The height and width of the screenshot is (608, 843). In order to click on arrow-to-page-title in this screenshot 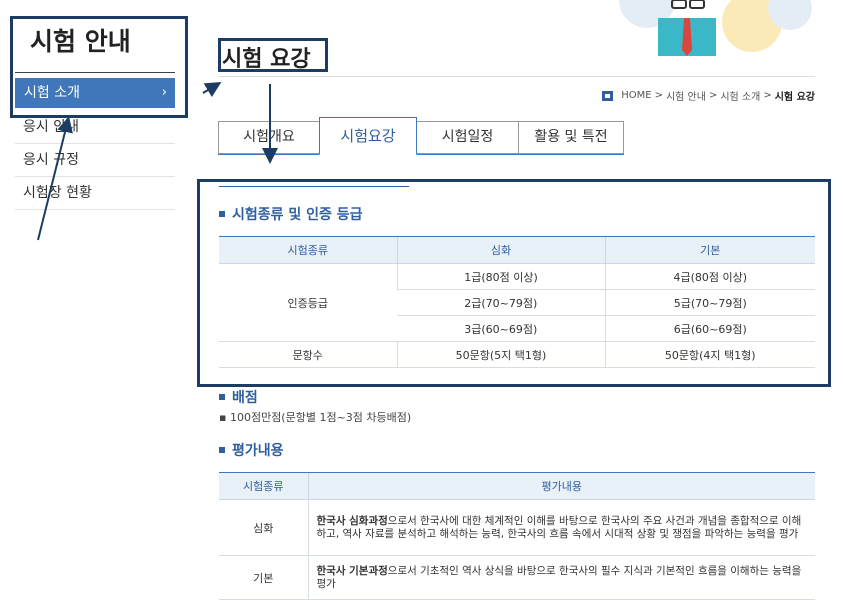, I will do `click(212, 89)`.